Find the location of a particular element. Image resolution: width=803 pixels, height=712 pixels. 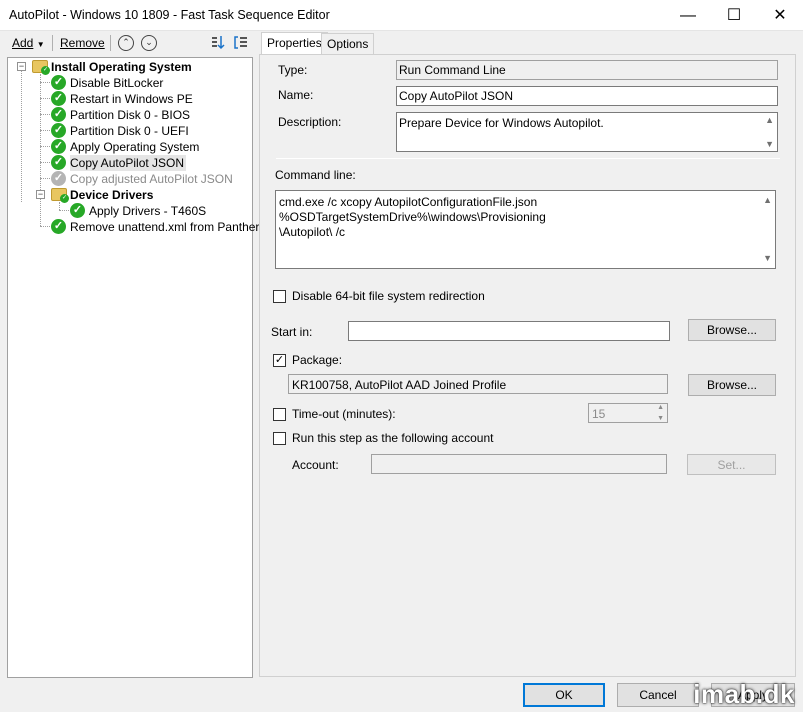

divider is located at coordinates (528, 158).